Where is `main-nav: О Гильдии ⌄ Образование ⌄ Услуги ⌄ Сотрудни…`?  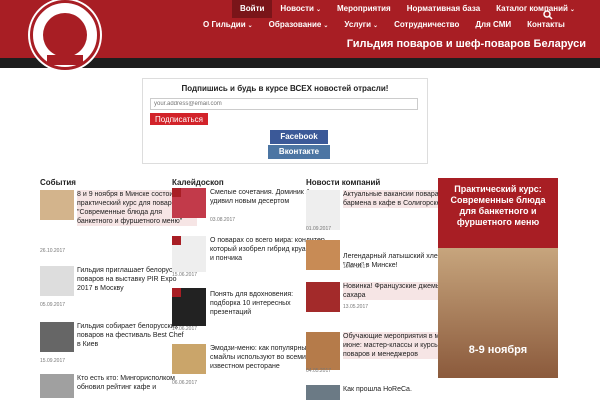 main-nav: О Гильдии ⌄ Образование ⌄ Услуги ⌄ Сотрудни… is located at coordinates (384, 25).